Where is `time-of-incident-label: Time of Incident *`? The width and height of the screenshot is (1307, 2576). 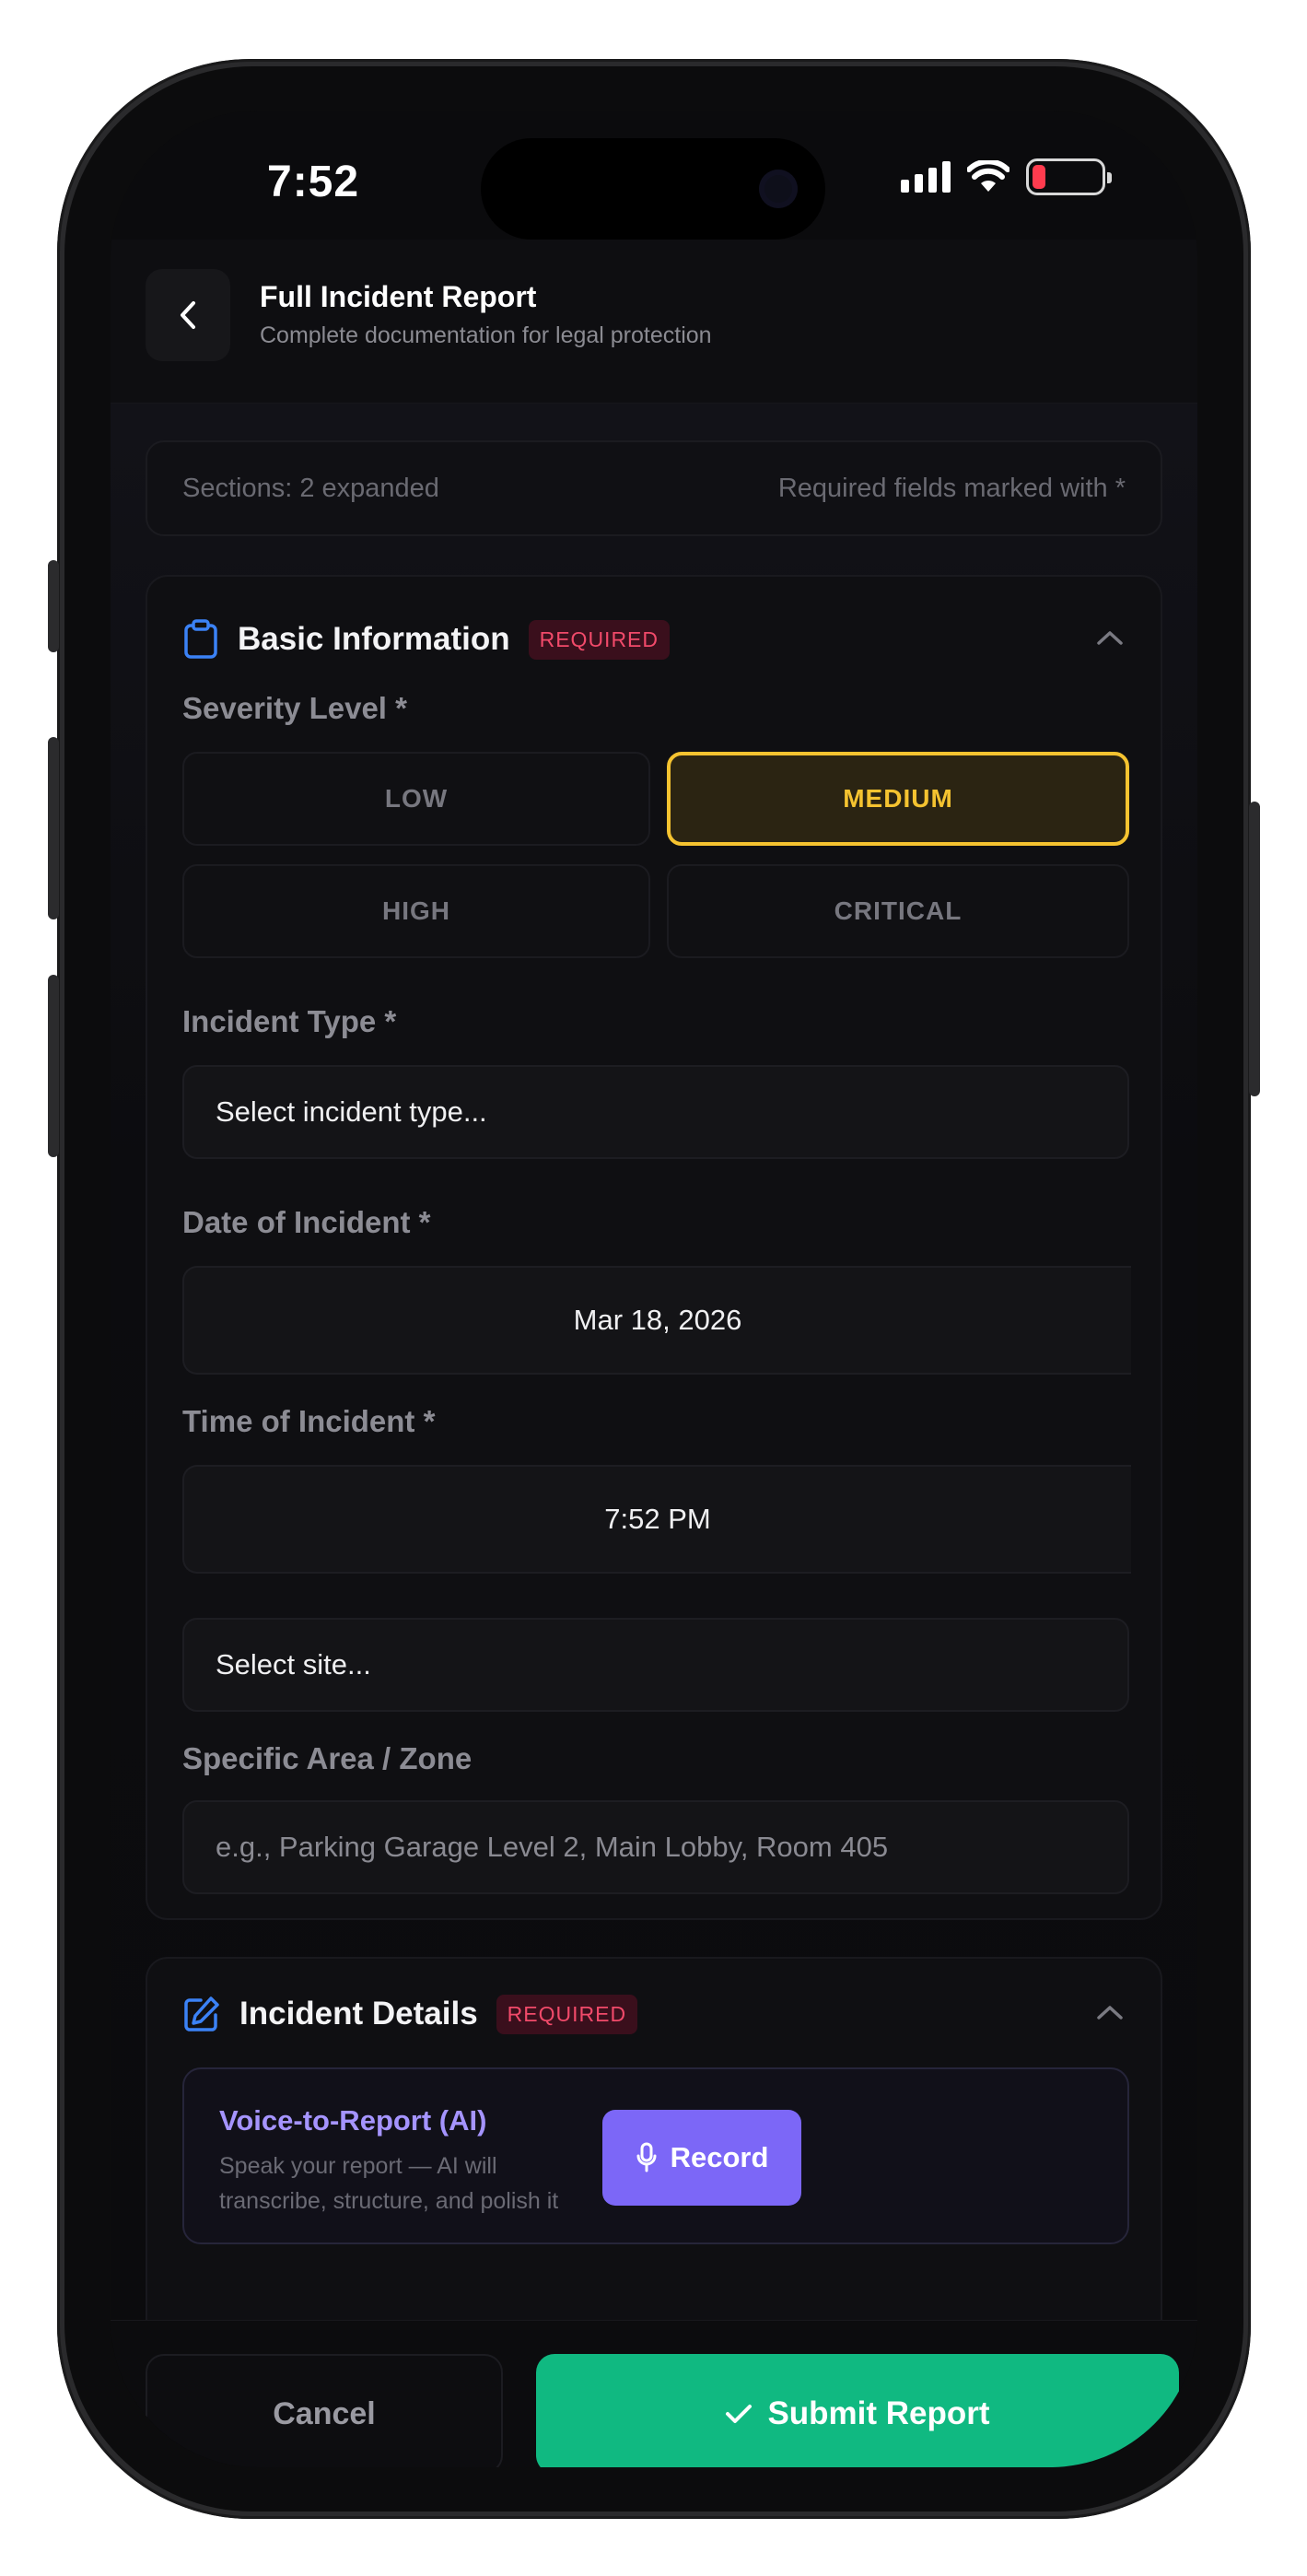
time-of-incident-label: Time of Incident * is located at coordinates (309, 1421).